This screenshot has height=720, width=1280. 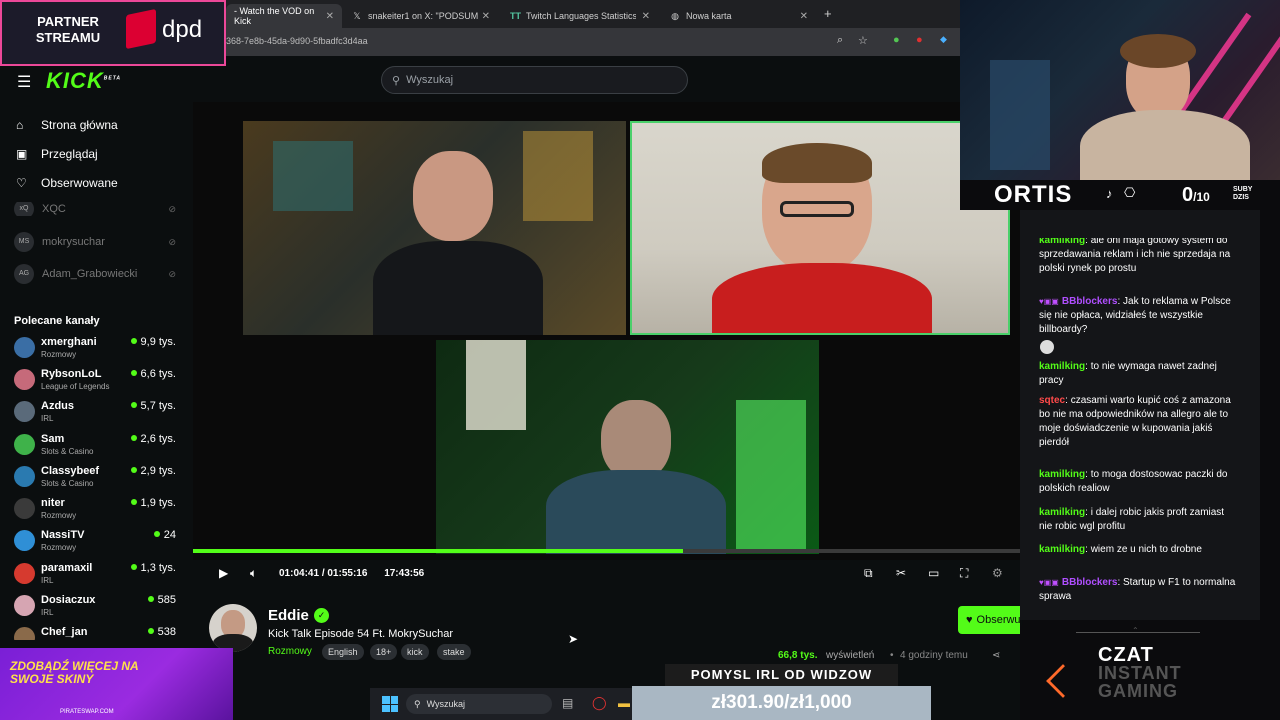 What do you see at coordinates (1135, 630) in the screenshot?
I see `chevron-up-icon: ⌃` at bounding box center [1135, 630].